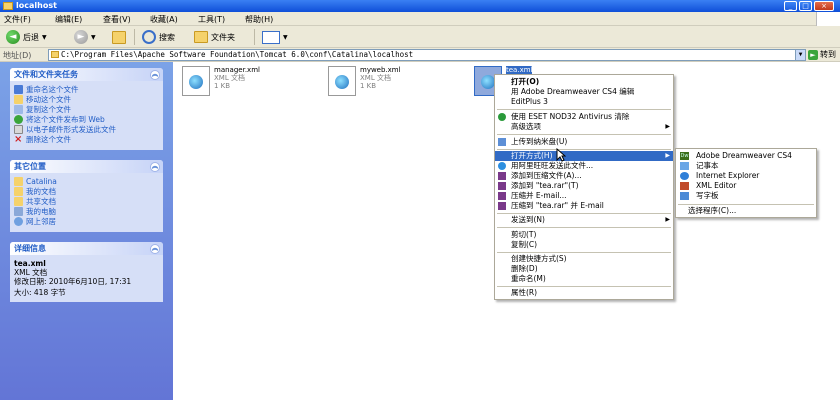 This screenshot has width=840, height=400. I want to click on menu-label: 高级选项, so click(526, 126).